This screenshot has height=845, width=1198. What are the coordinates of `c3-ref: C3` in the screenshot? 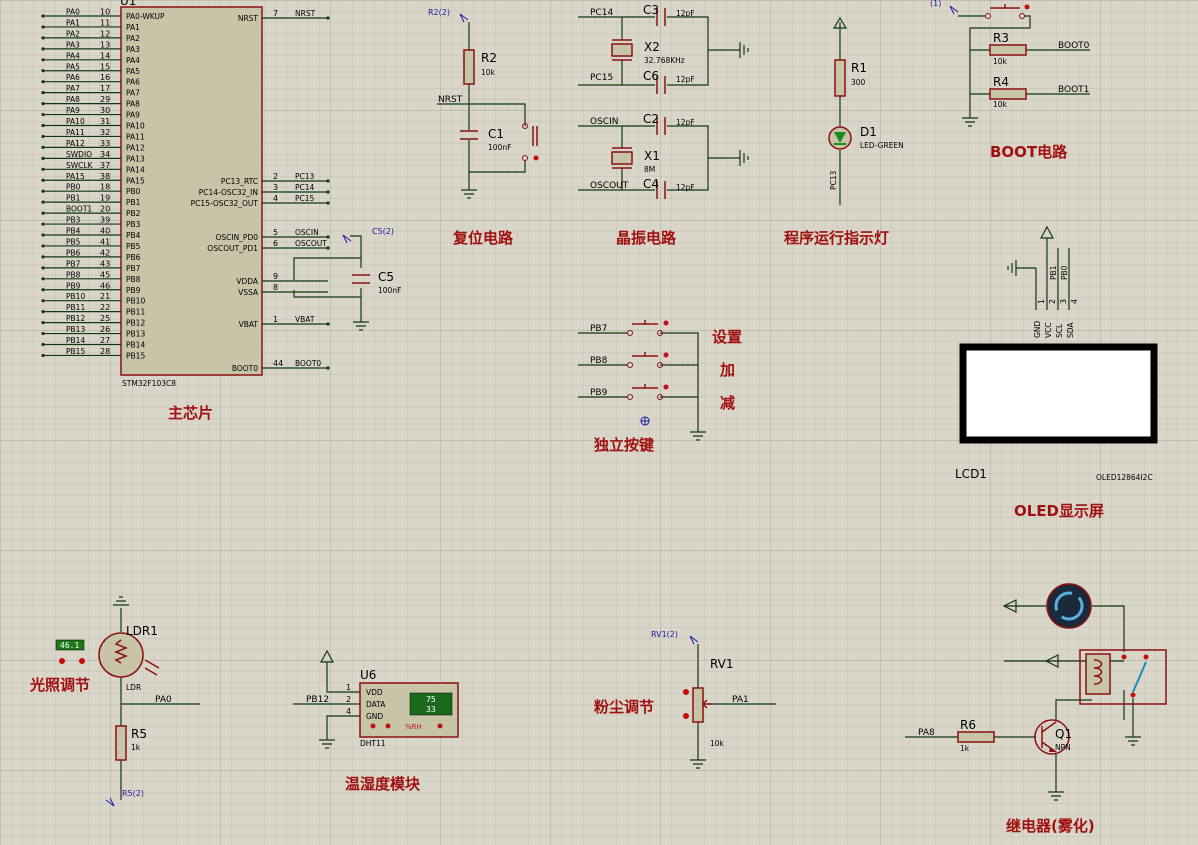 It's located at (651, 10).